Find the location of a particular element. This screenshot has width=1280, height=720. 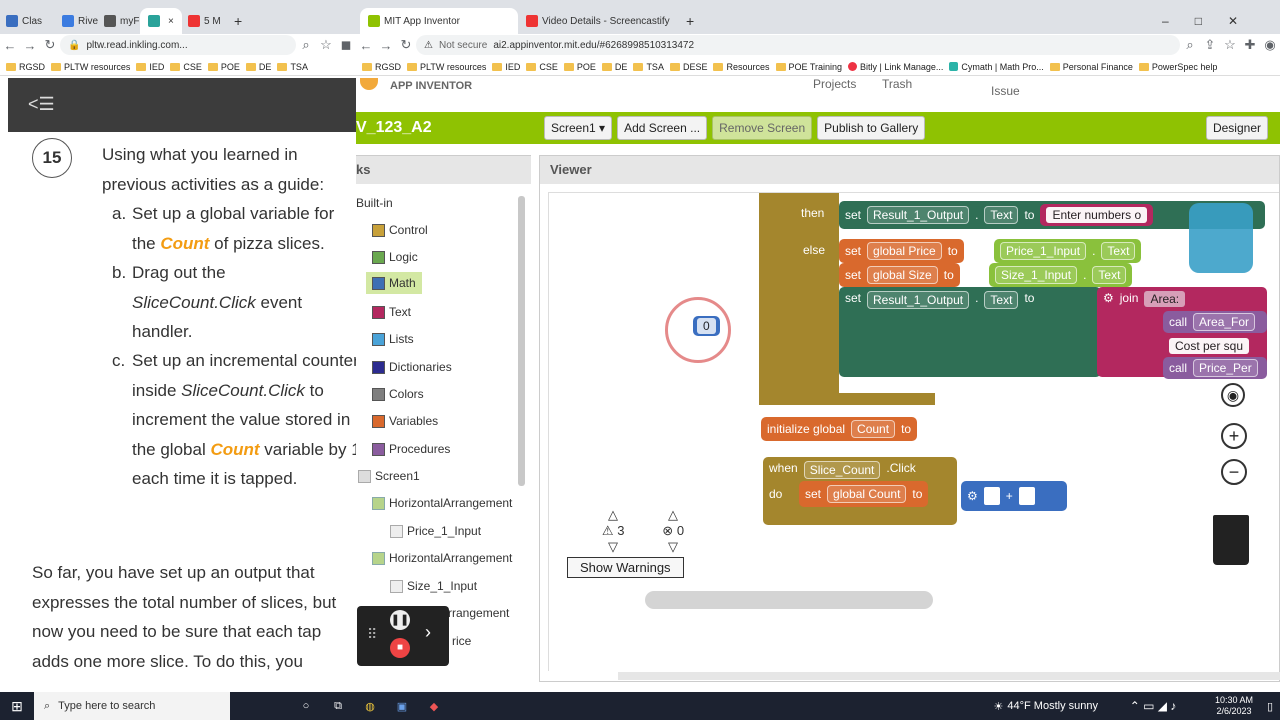

zoom-in-icon: + is located at coordinates (1234, 436).